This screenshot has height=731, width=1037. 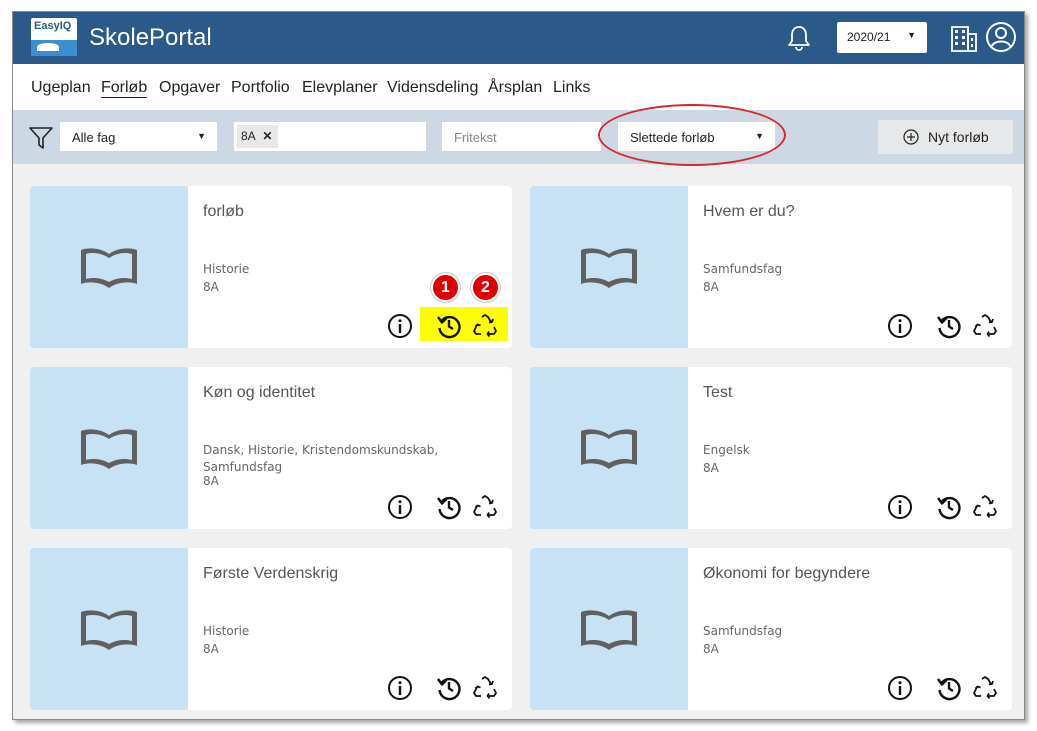 I want to click on nav-item-opgaver: Opgaver, so click(x=189, y=88).